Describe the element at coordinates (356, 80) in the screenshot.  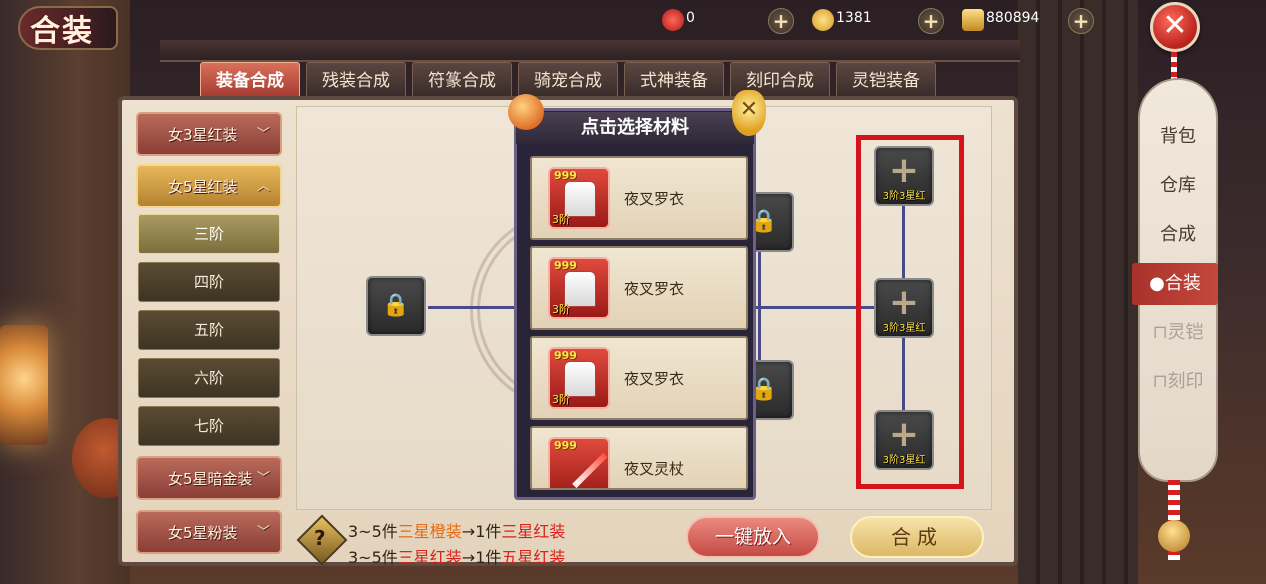
I see `tab-fragment-combine: 残装合成` at that location.